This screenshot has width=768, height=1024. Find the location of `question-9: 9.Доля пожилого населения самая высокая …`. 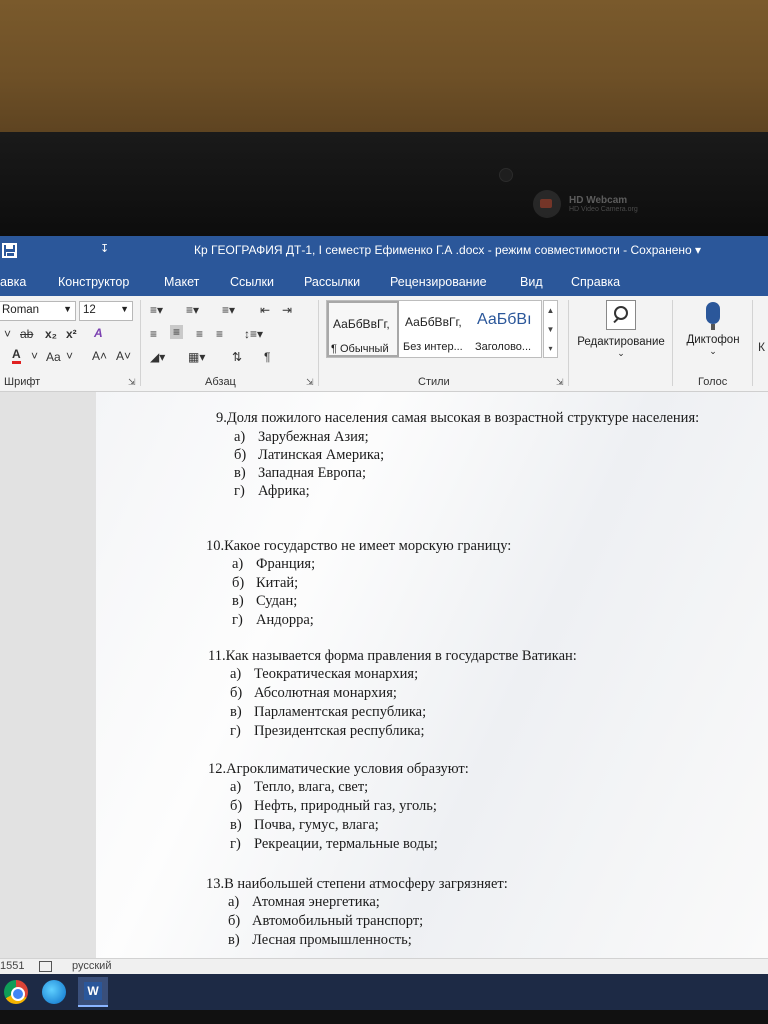

question-9: 9.Доля пожилого населения самая высокая … is located at coordinates (458, 418).